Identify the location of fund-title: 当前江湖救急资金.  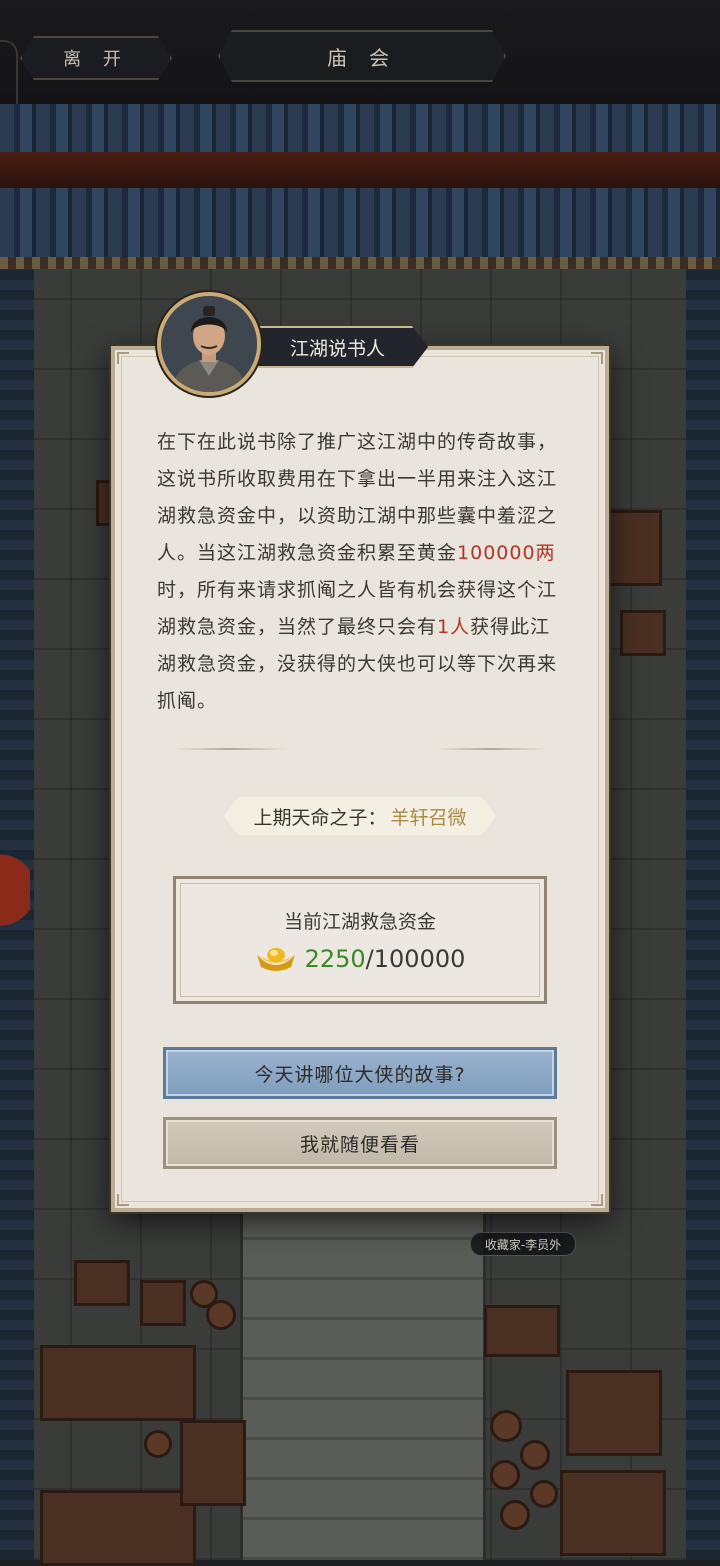
(360, 920).